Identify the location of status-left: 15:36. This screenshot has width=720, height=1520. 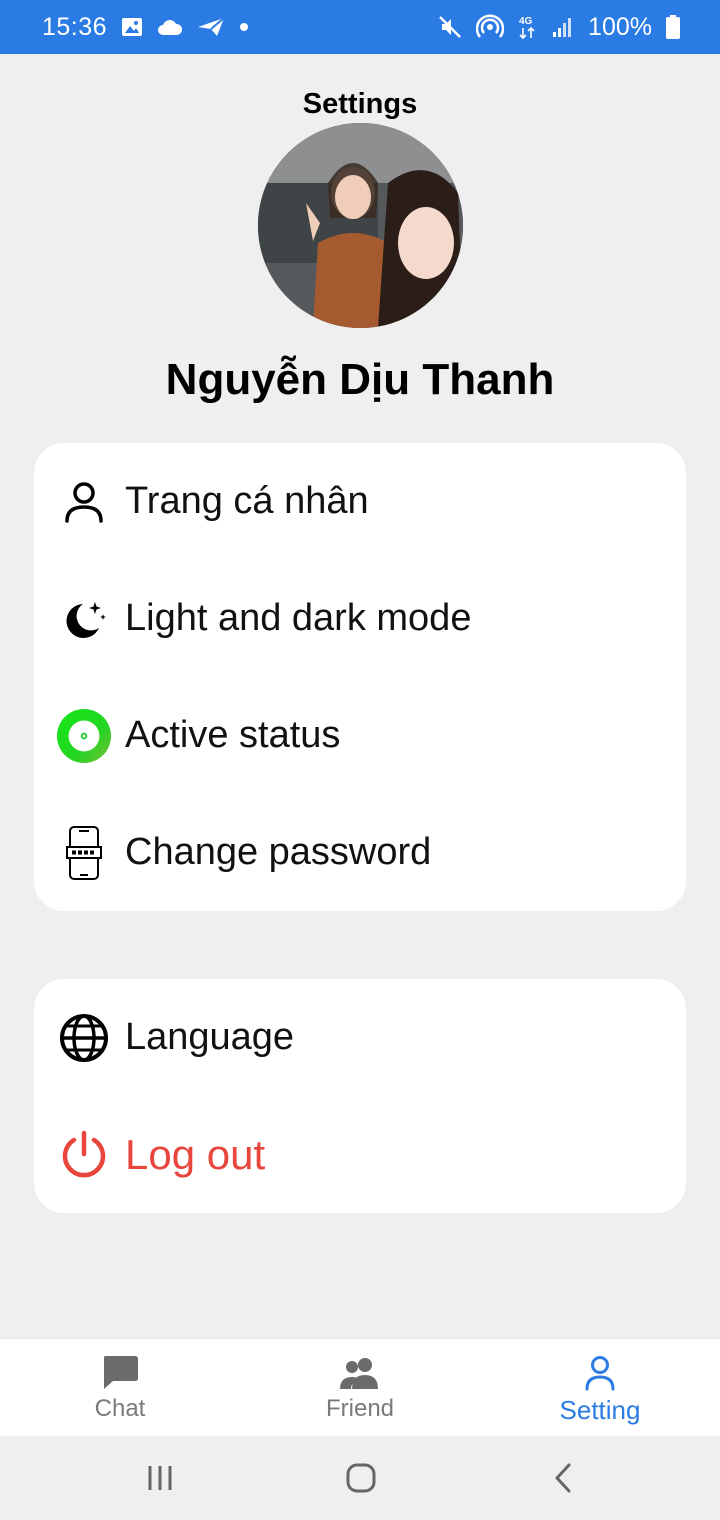
(145, 27).